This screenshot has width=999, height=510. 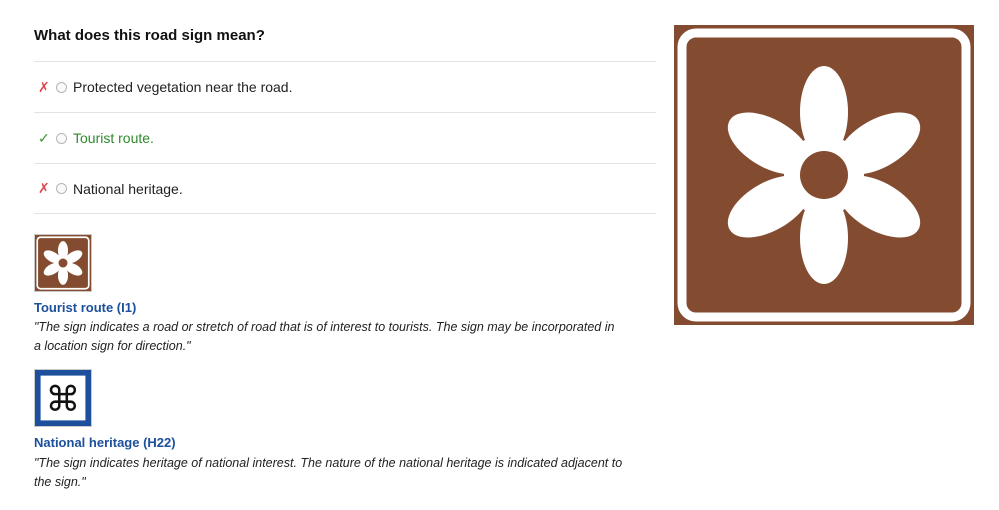 What do you see at coordinates (113, 138) in the screenshot?
I see `answer-option-label: Tourist route.` at bounding box center [113, 138].